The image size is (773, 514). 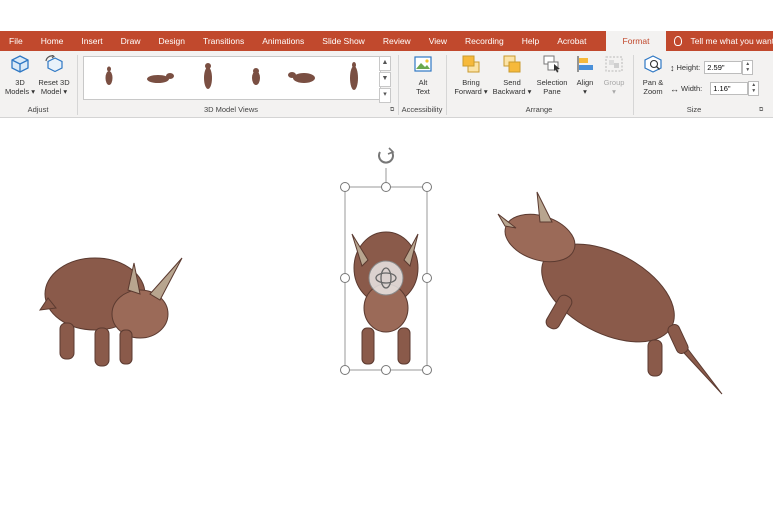 What do you see at coordinates (585, 82) in the screenshot?
I see `align-label: Align` at bounding box center [585, 82].